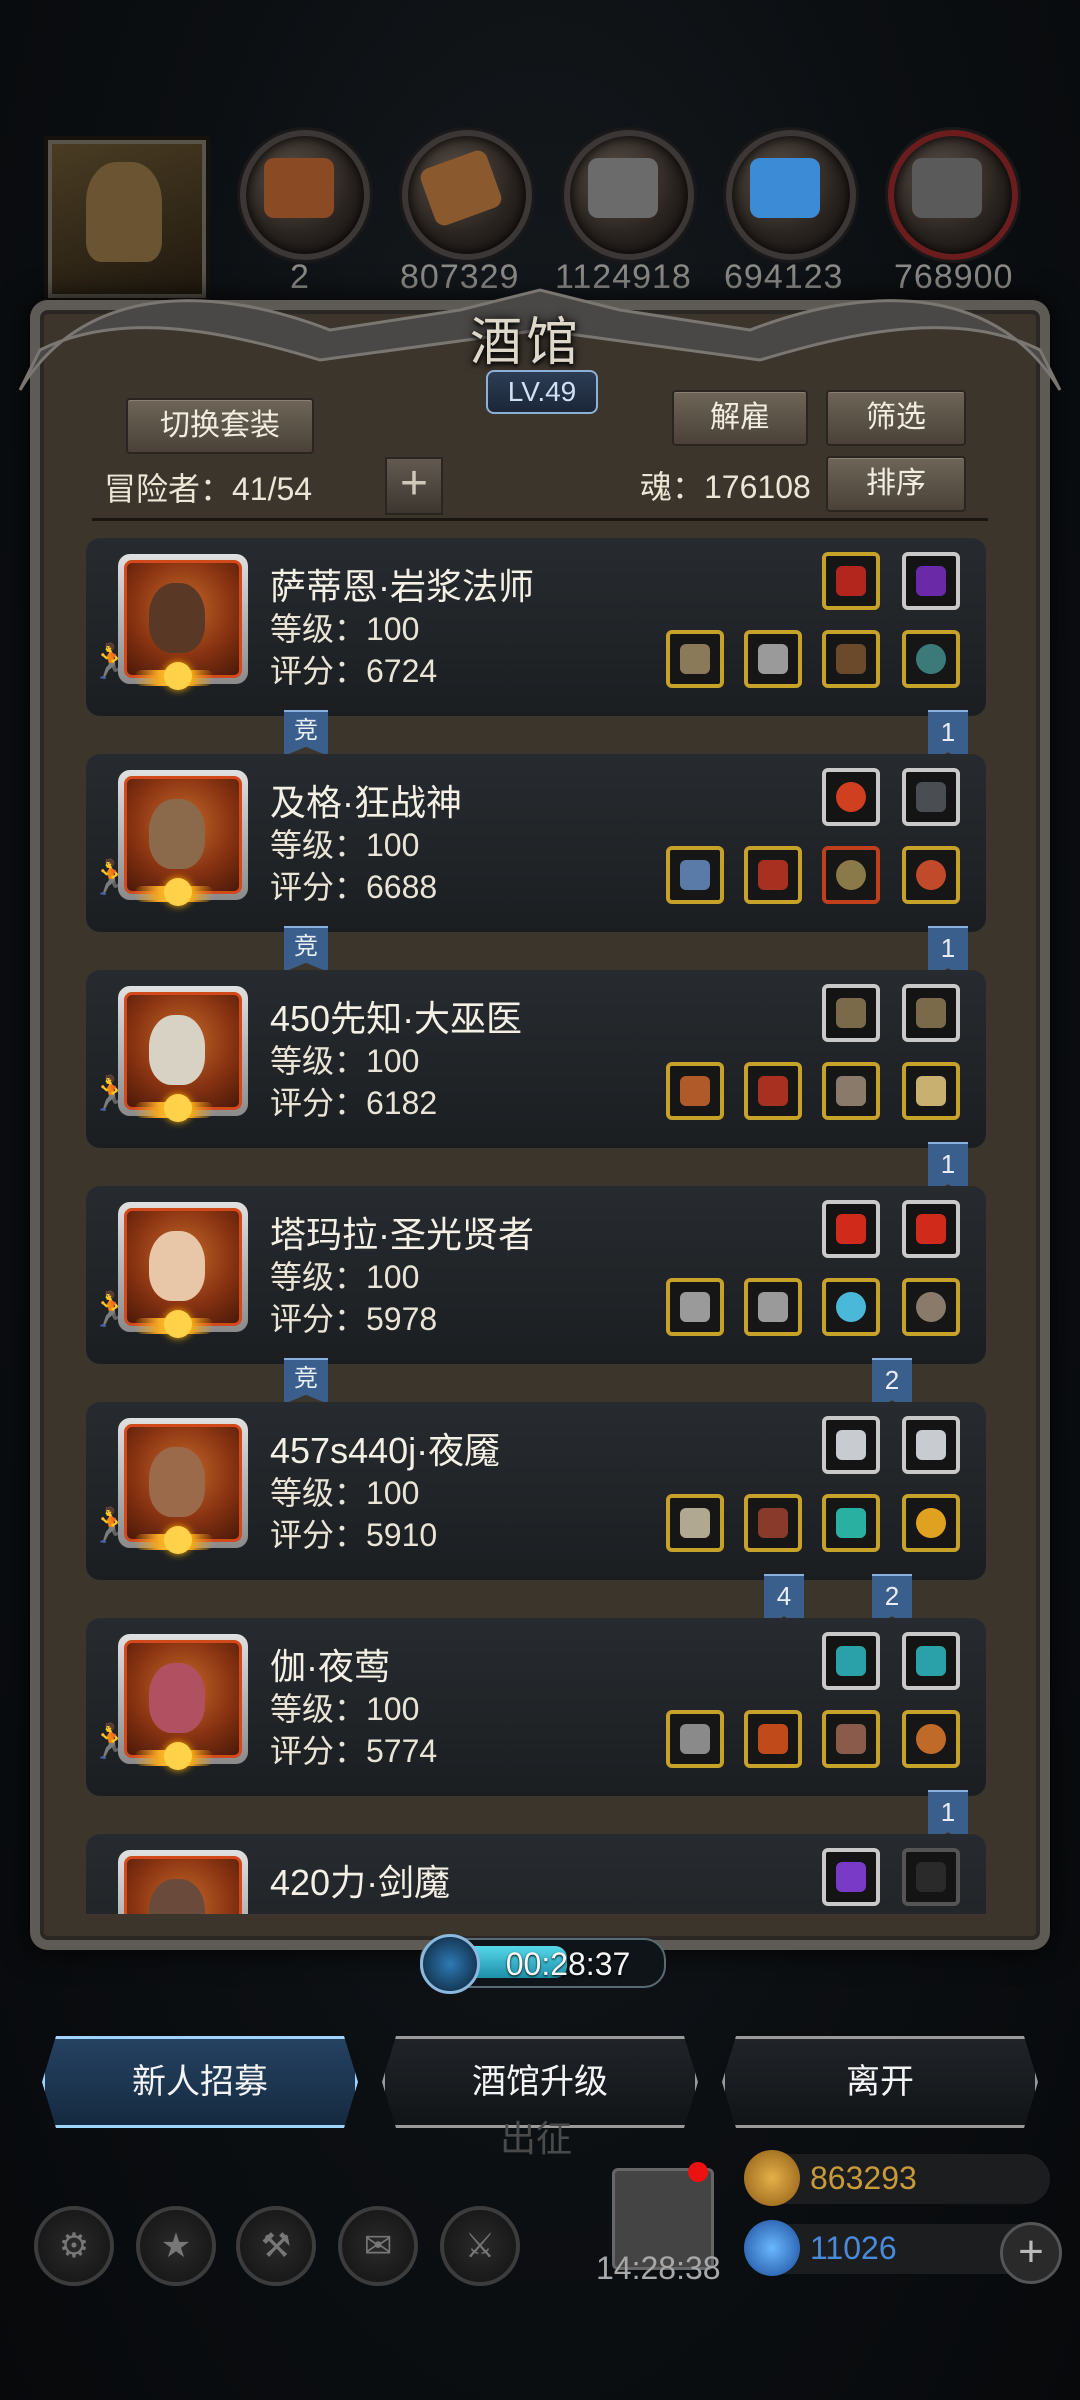  Describe the element at coordinates (396, 1018) in the screenshot. I see `hero-name: 450先知·大巫医` at that location.